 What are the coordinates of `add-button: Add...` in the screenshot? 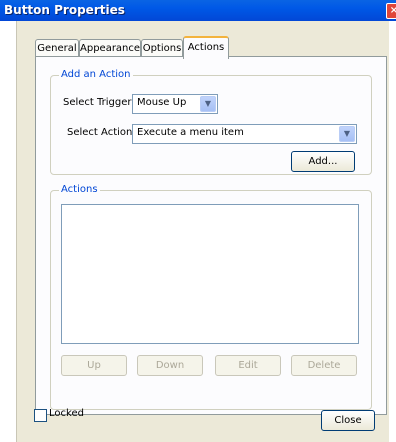 It's located at (323, 161).